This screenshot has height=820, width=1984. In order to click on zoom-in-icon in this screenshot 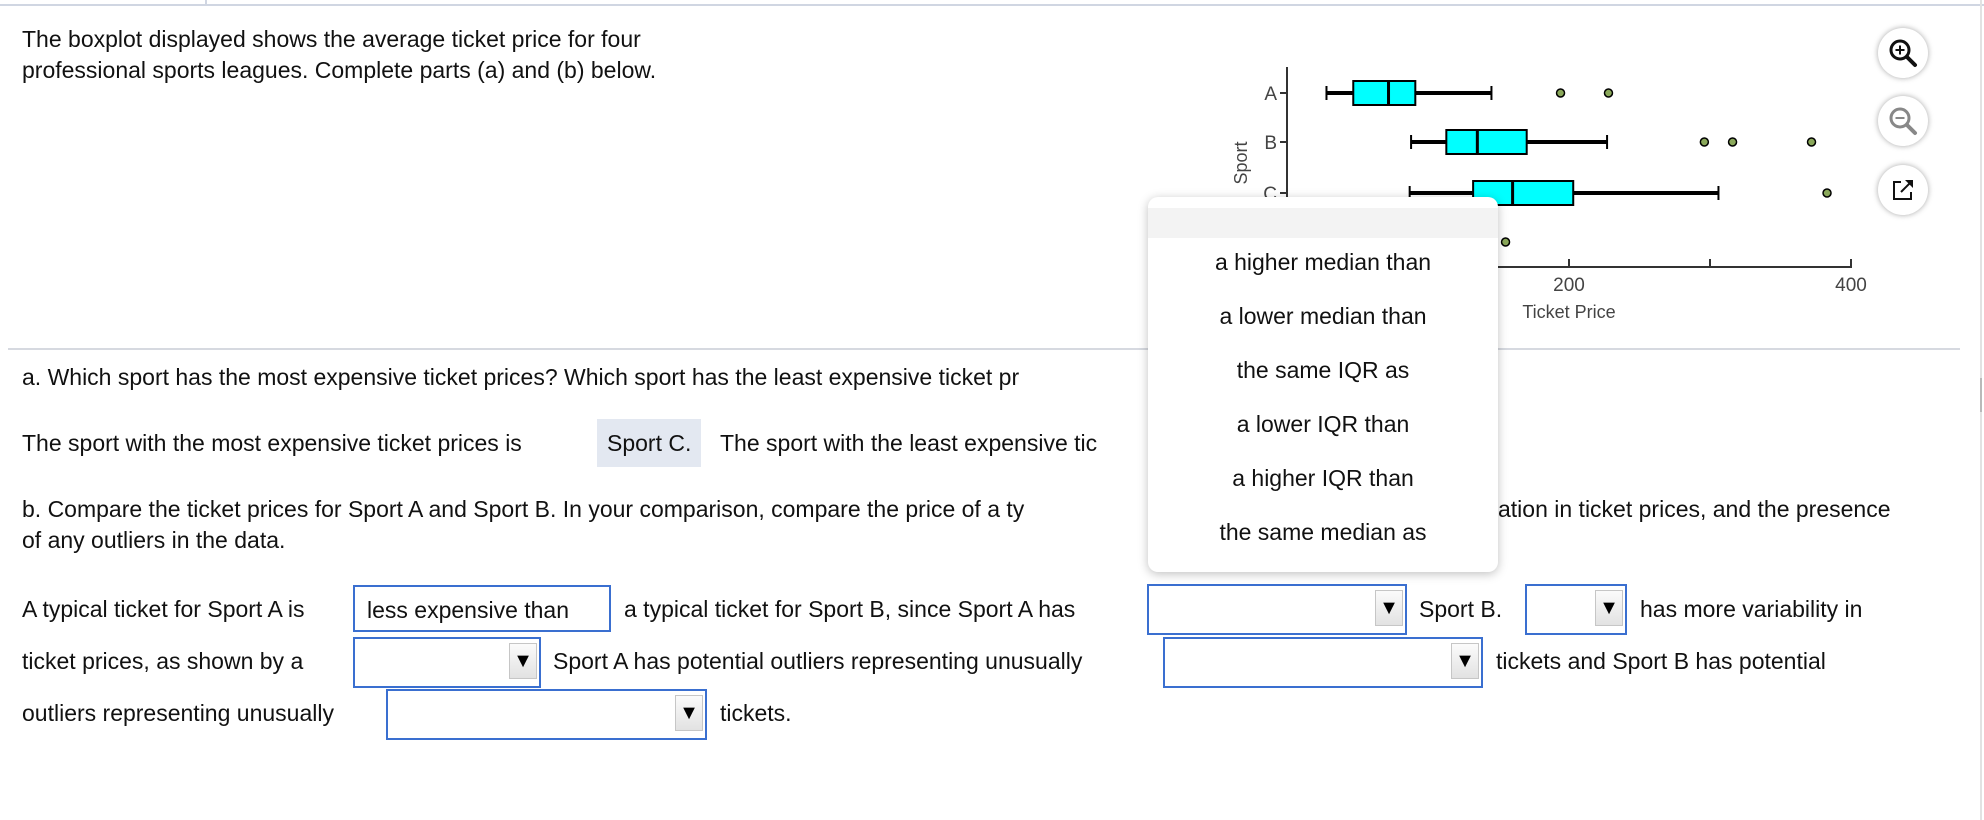, I will do `click(1903, 53)`.